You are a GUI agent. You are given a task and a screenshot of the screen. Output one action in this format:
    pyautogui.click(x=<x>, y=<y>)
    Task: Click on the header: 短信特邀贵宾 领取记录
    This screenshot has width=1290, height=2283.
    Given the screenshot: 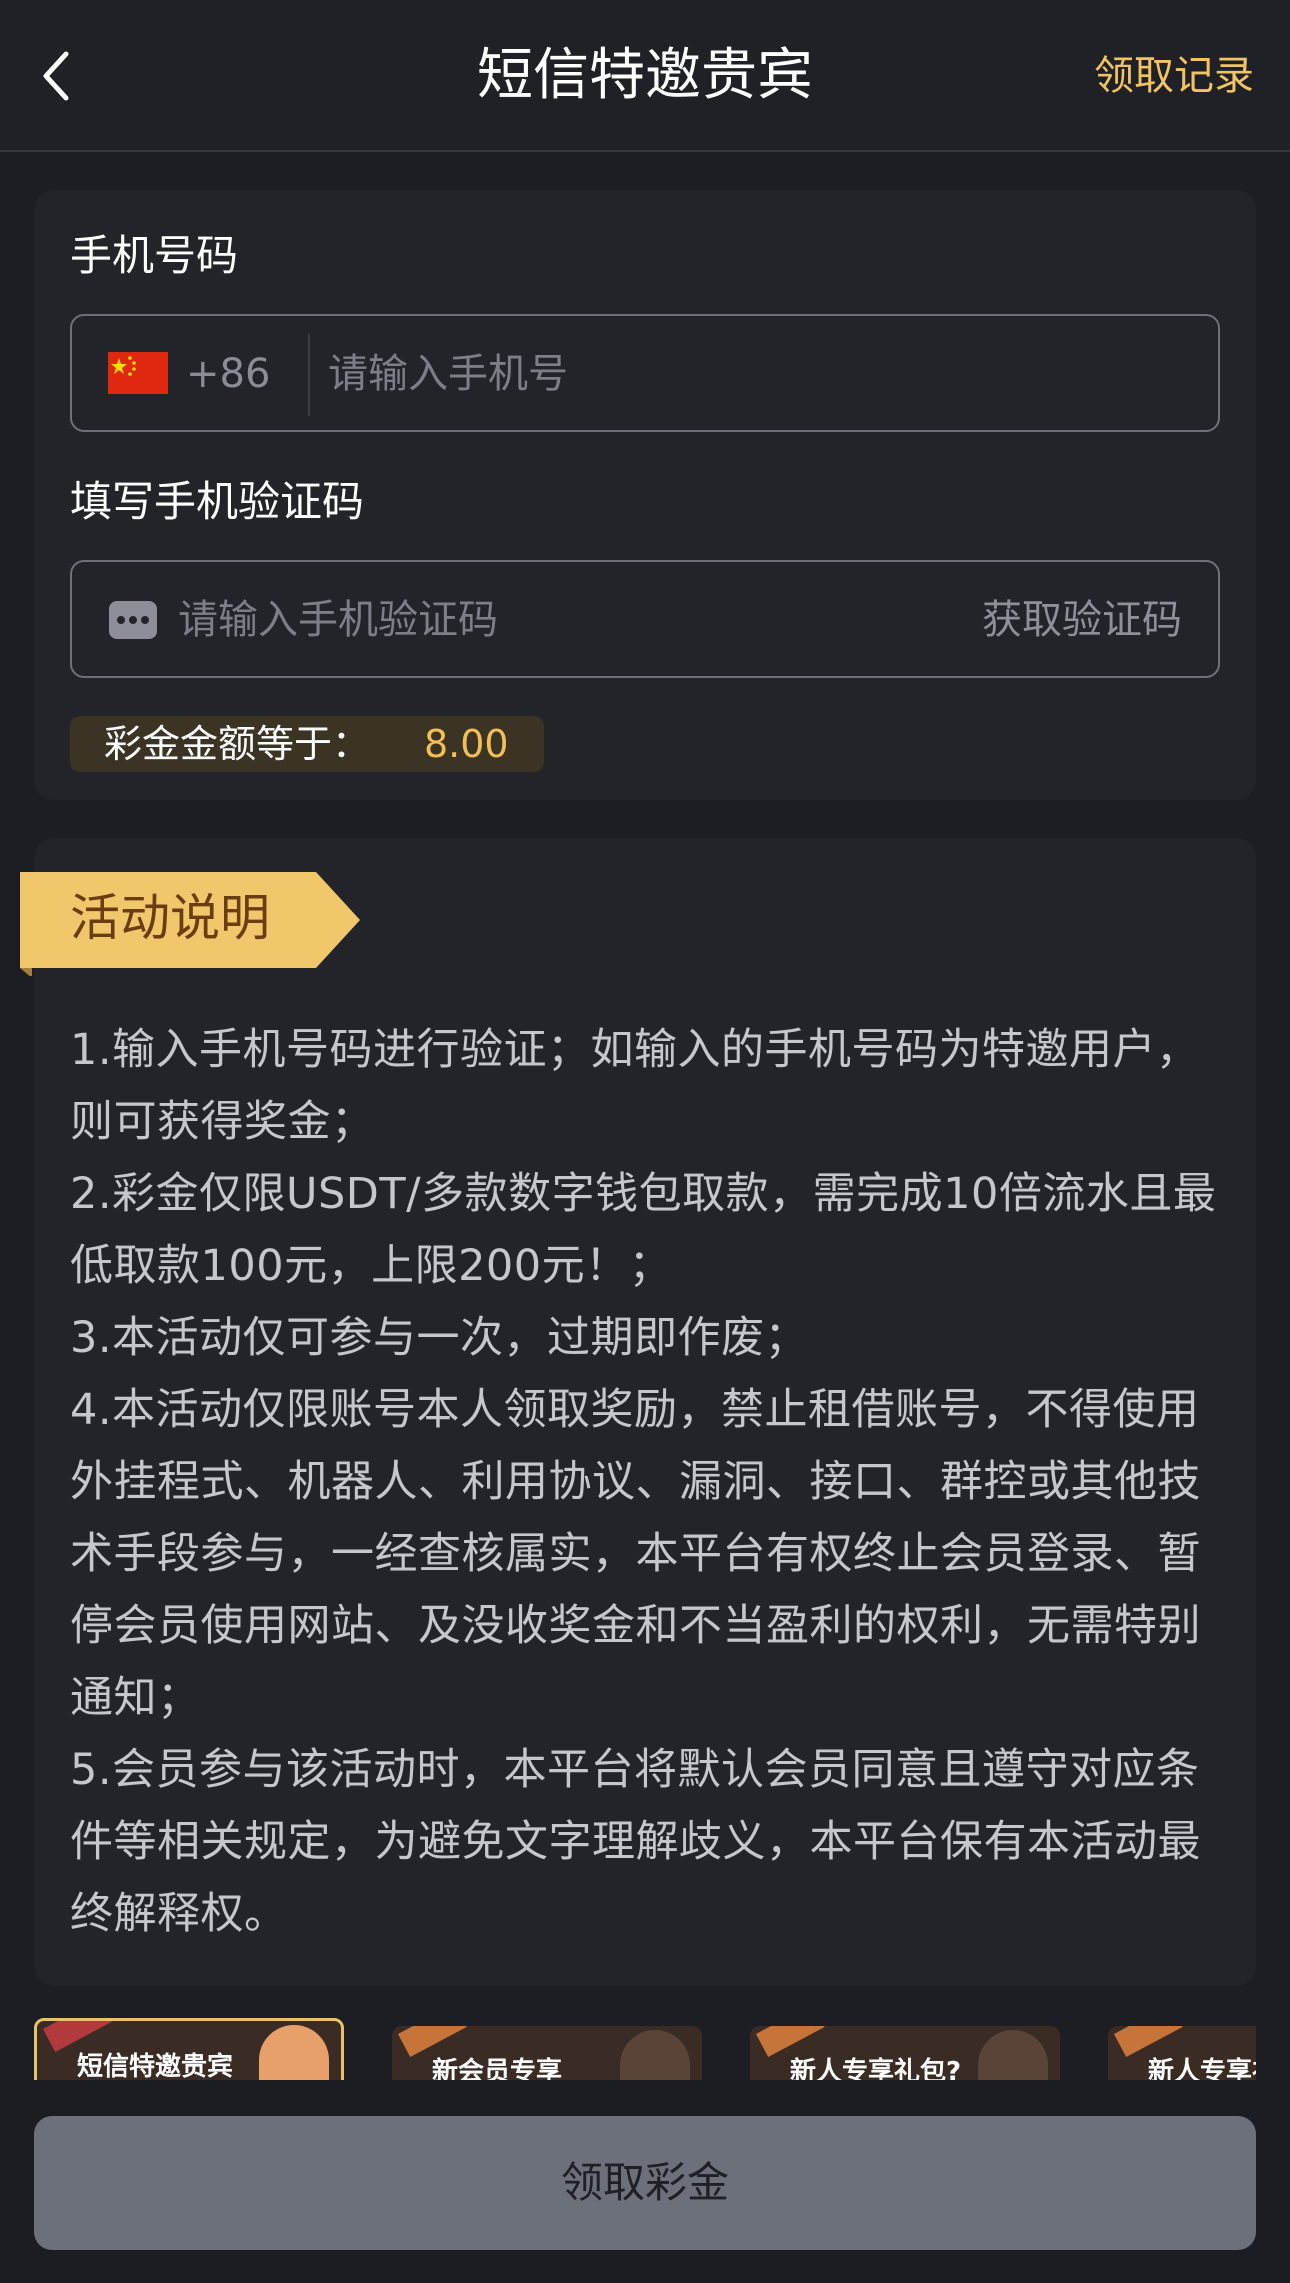 What is the action you would take?
    pyautogui.click(x=645, y=76)
    